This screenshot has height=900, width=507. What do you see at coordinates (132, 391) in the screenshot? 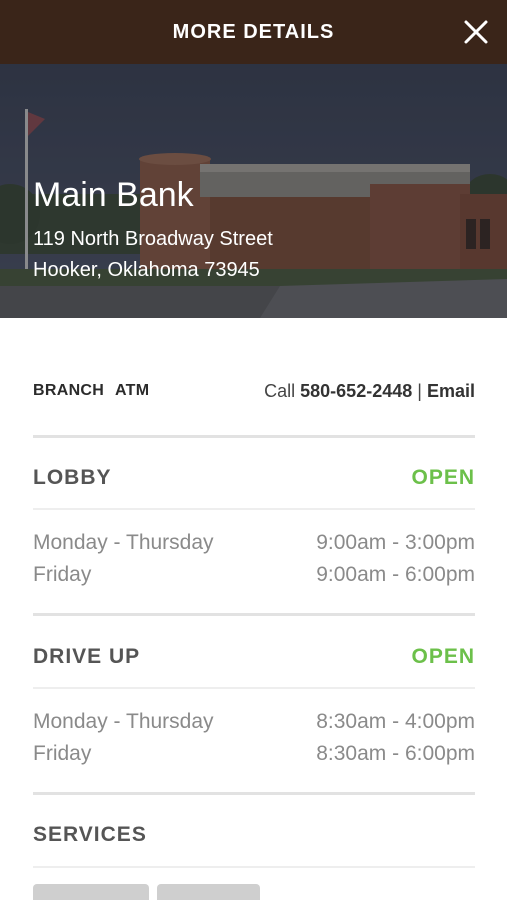
I see `atm-tab: ATM` at bounding box center [132, 391].